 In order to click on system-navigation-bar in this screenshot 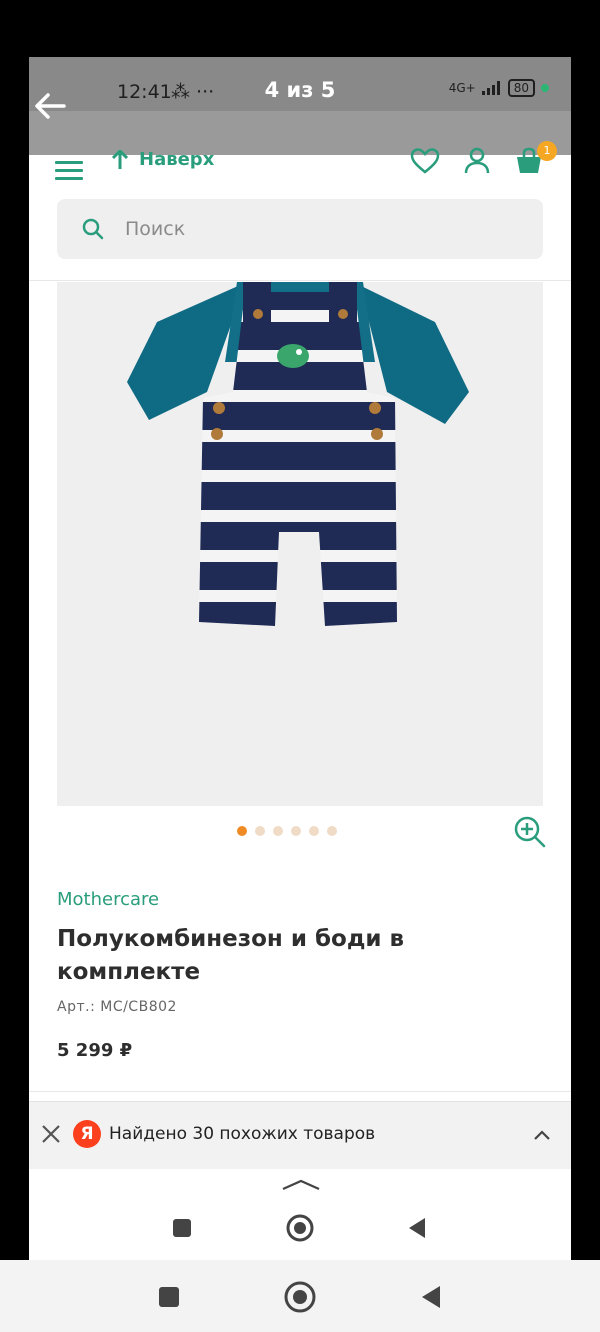, I will do `click(300, 1296)`.